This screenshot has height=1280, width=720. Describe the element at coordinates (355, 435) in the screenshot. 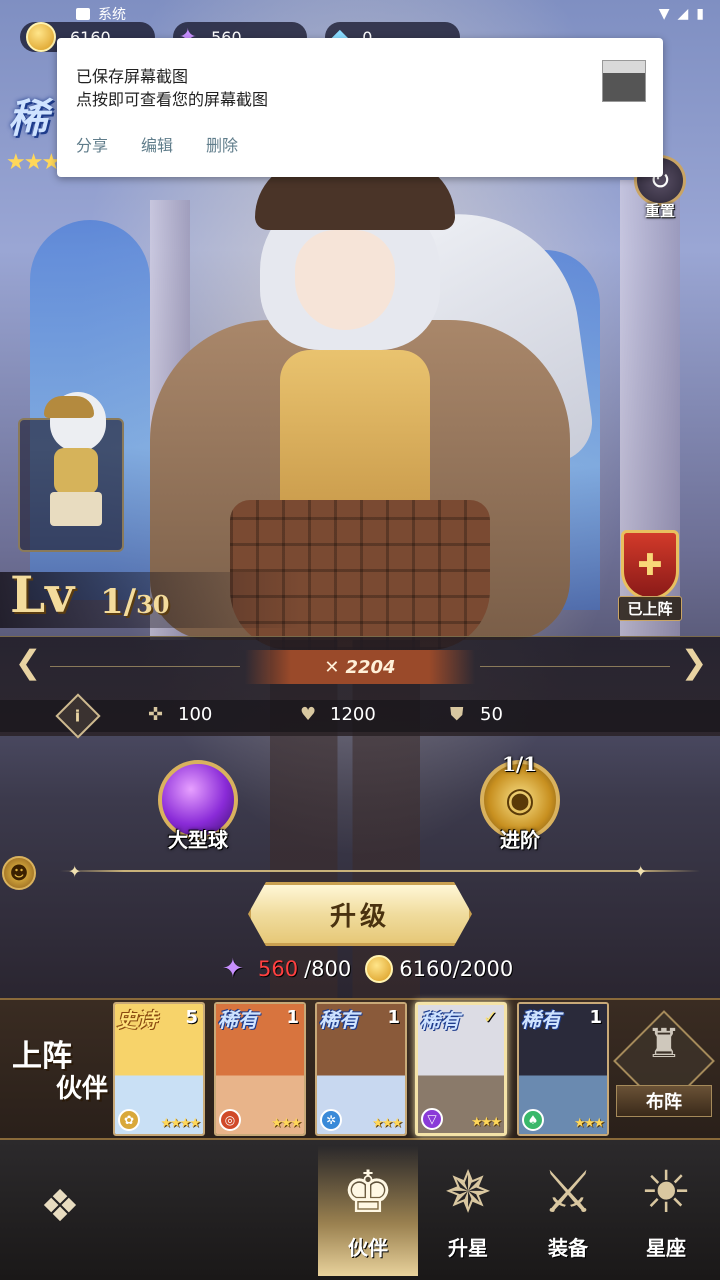

I see `character-top` at that location.